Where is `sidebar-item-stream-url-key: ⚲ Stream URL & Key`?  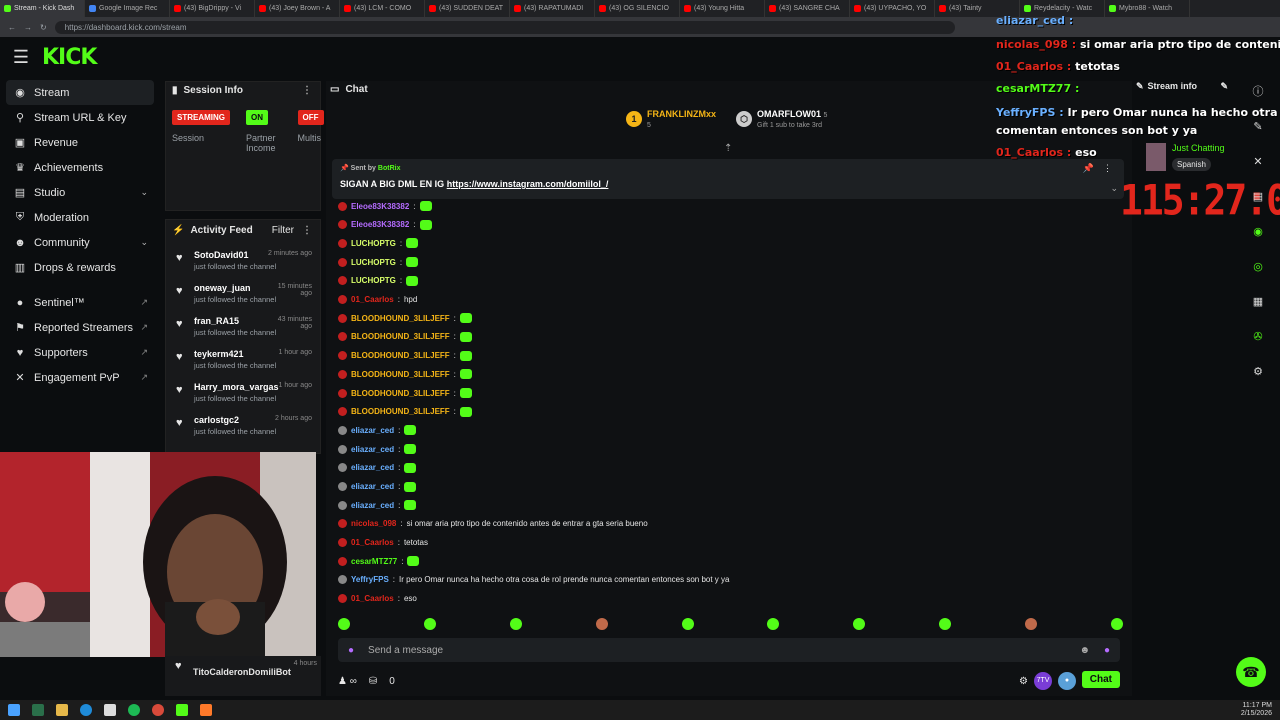 sidebar-item-stream-url-key: ⚲ Stream URL & Key is located at coordinates (80, 117).